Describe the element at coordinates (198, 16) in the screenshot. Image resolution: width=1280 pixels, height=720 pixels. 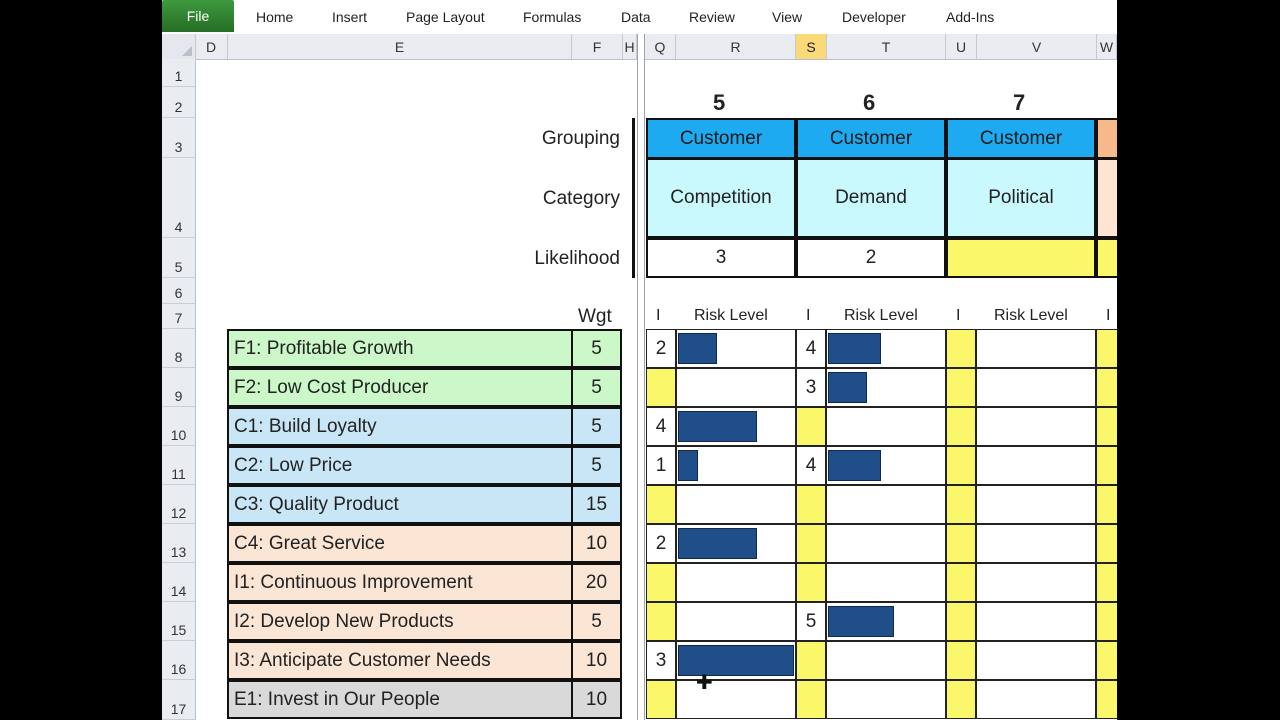
I see `file-tab: File` at that location.